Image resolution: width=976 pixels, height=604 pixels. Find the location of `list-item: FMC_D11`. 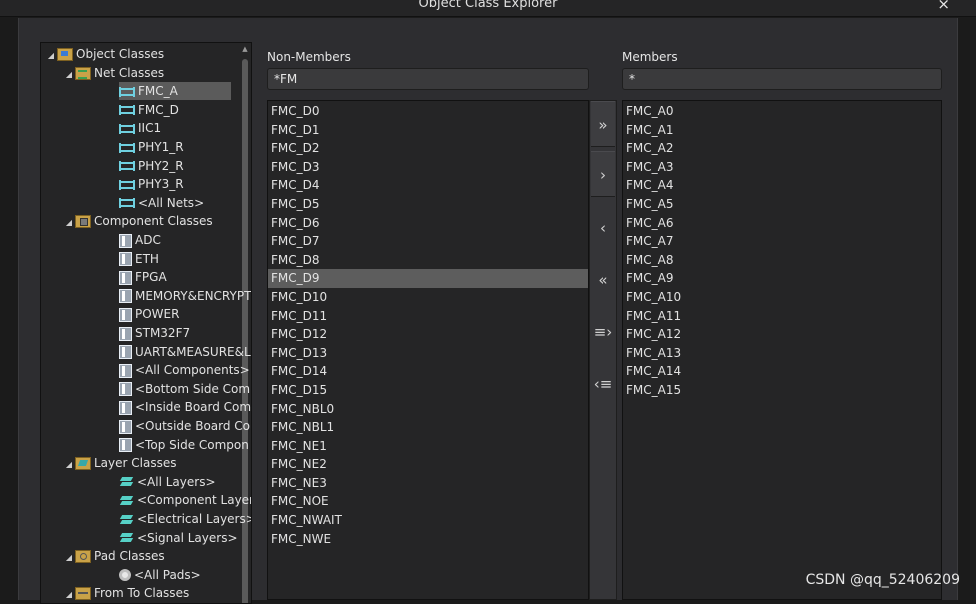

list-item: FMC_D11 is located at coordinates (428, 316).